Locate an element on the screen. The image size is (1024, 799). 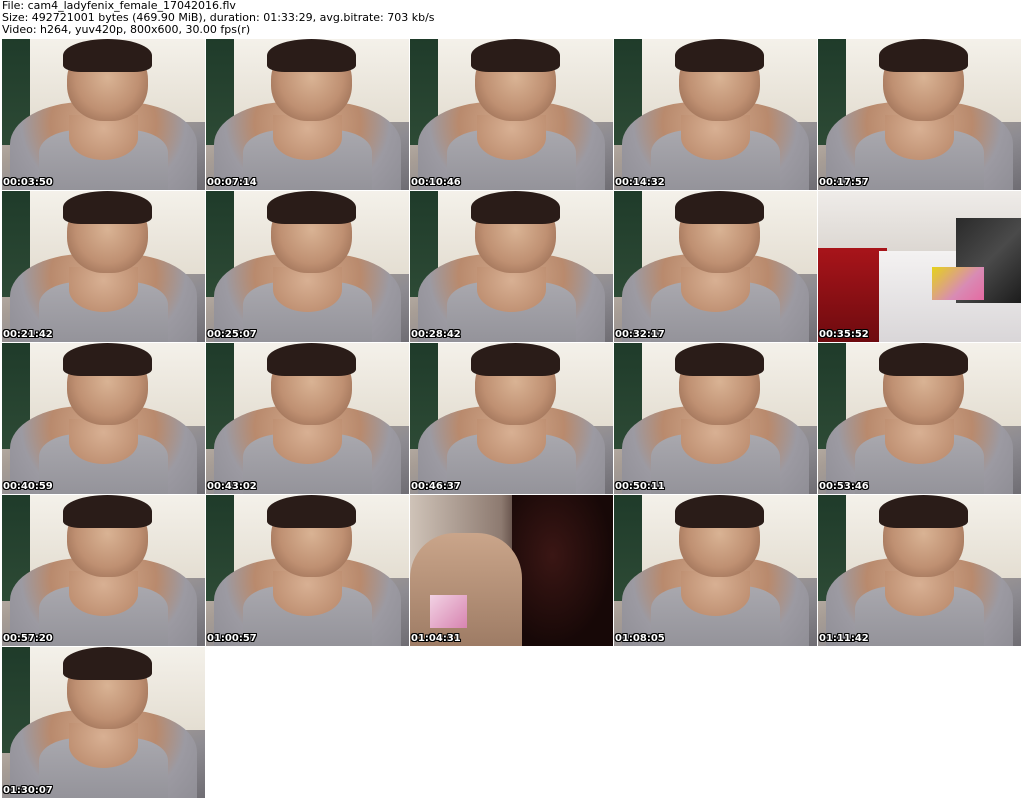
video-thumbnail: 00:53:46 is located at coordinates (919, 418).